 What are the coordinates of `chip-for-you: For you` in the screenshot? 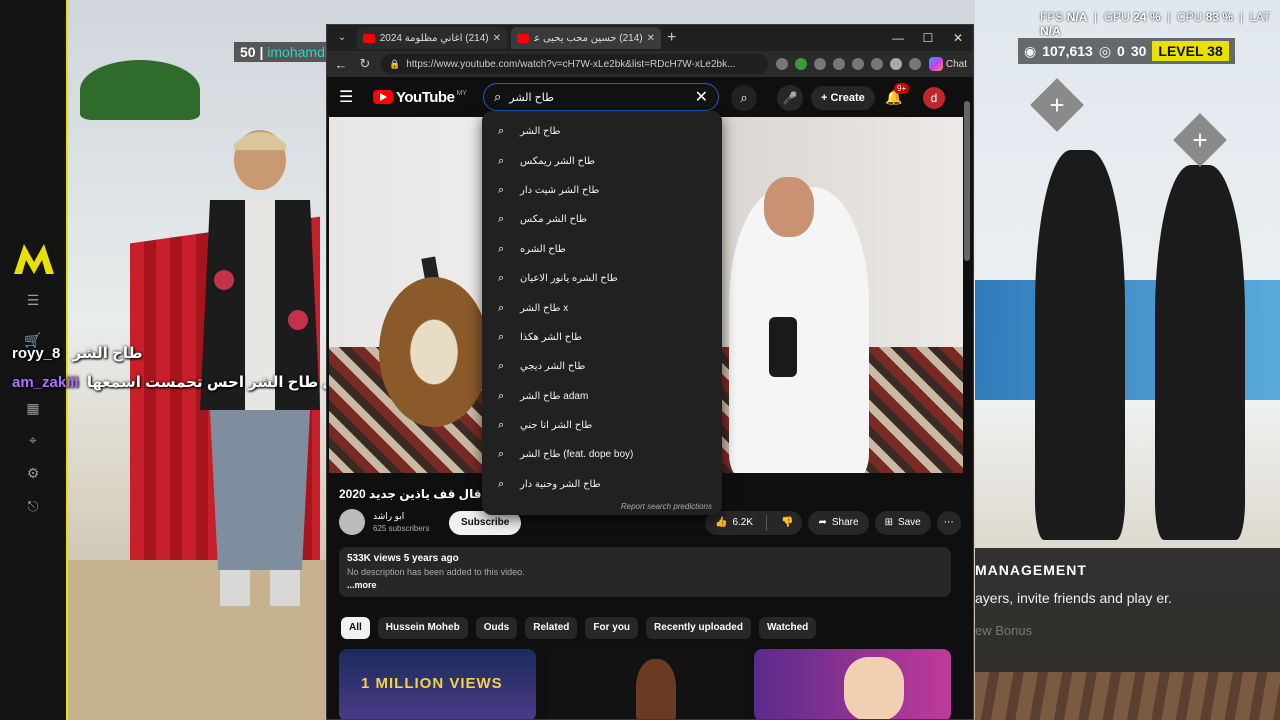 It's located at (612, 628).